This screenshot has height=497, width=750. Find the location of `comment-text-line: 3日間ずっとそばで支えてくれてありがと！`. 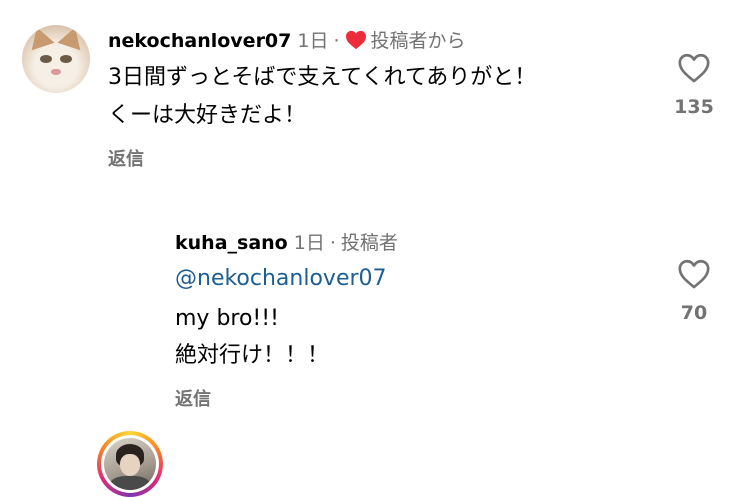

comment-text-line: 3日間ずっとそばで支えてくれてありがと！ is located at coordinates (322, 77).